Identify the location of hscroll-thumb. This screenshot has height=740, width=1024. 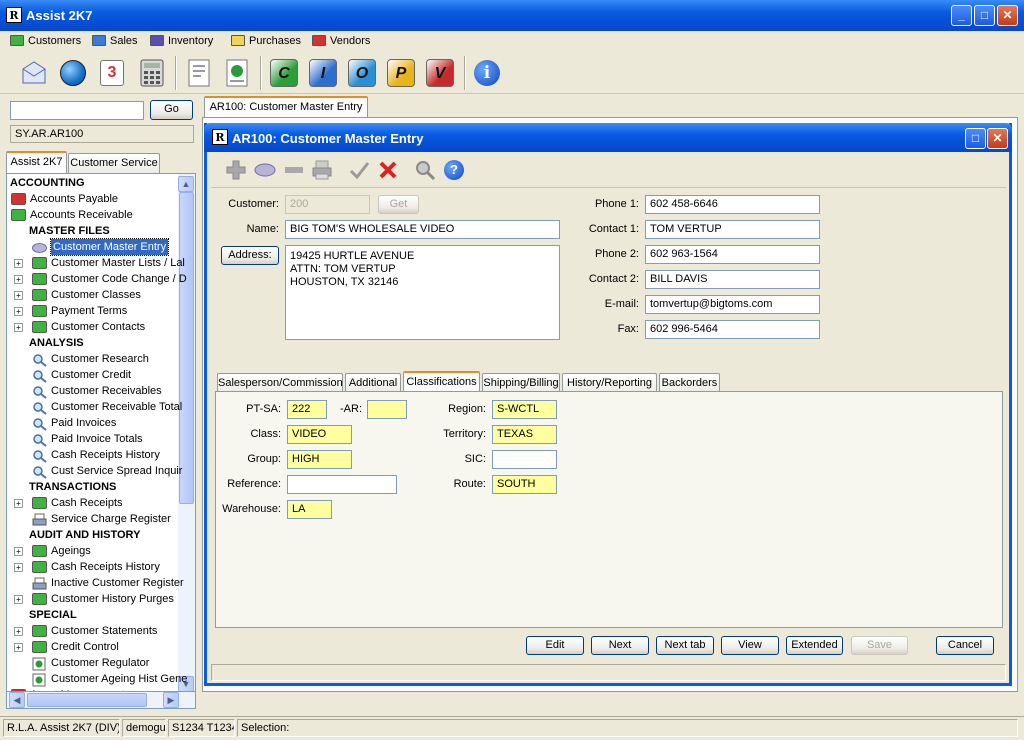
(87, 700).